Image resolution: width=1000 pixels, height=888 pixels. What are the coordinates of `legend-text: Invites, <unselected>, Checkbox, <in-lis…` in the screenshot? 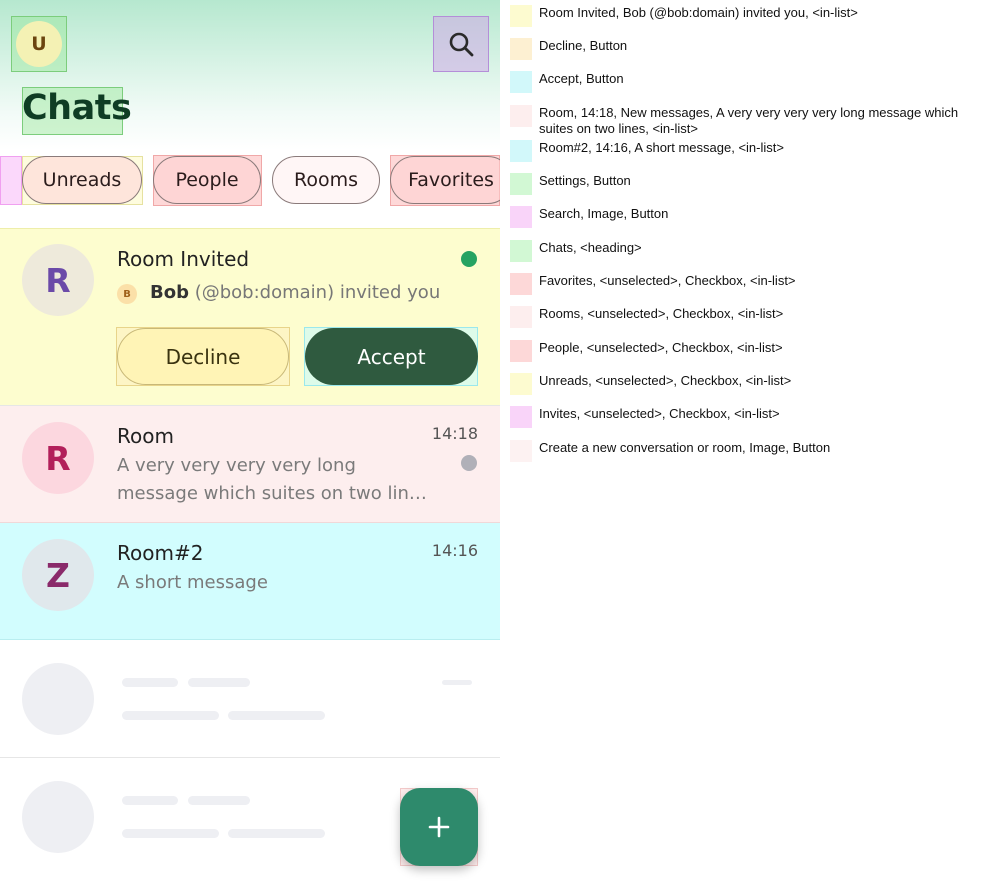 It's located at (659, 413).